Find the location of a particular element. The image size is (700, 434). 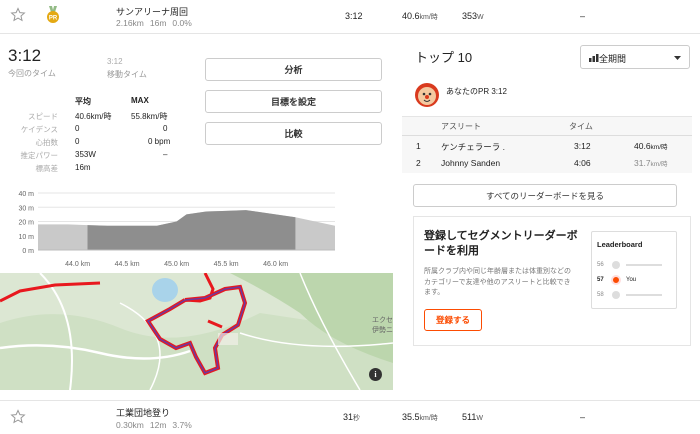

row-1-speed-value: 40.6 is located at coordinates (642, 146).